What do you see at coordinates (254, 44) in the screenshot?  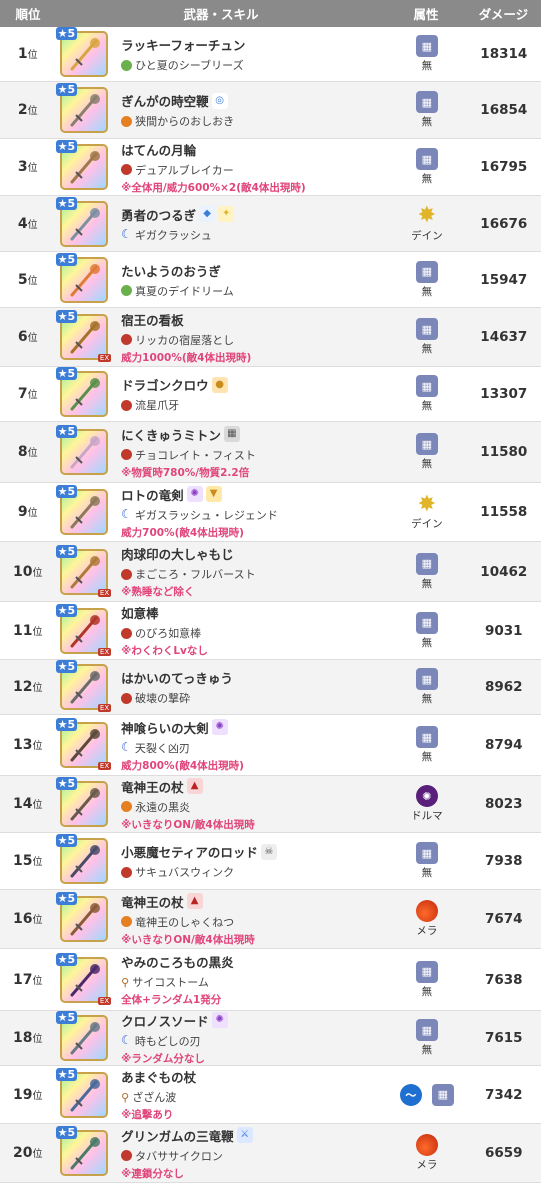 I see `weapon-name: ラッキーフォーチュン` at bounding box center [254, 44].